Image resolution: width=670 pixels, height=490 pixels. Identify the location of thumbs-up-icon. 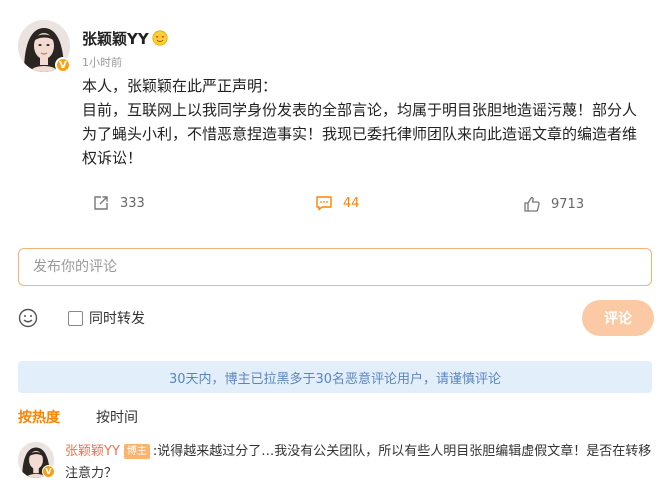
(532, 204).